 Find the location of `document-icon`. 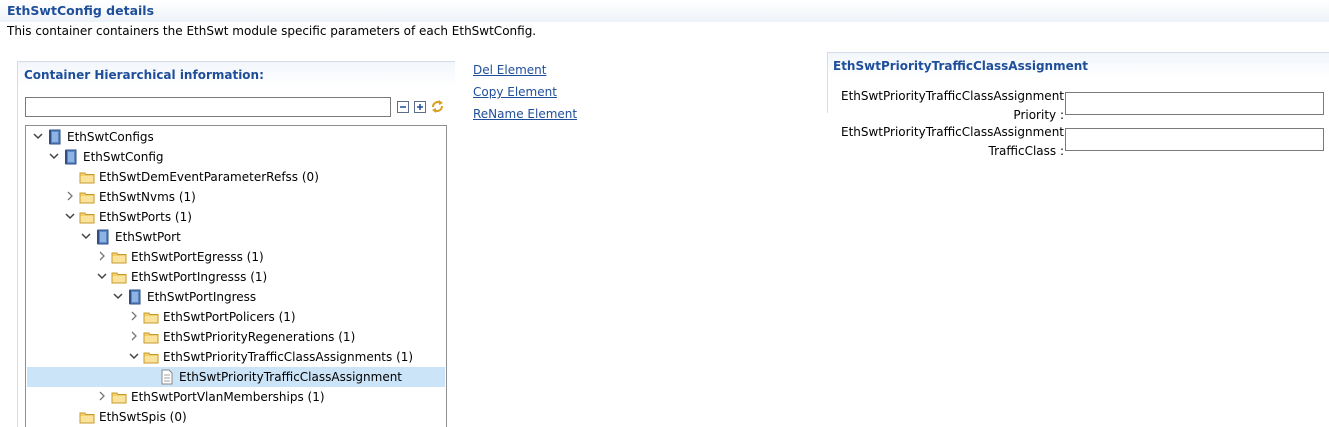

document-icon is located at coordinates (167, 377).